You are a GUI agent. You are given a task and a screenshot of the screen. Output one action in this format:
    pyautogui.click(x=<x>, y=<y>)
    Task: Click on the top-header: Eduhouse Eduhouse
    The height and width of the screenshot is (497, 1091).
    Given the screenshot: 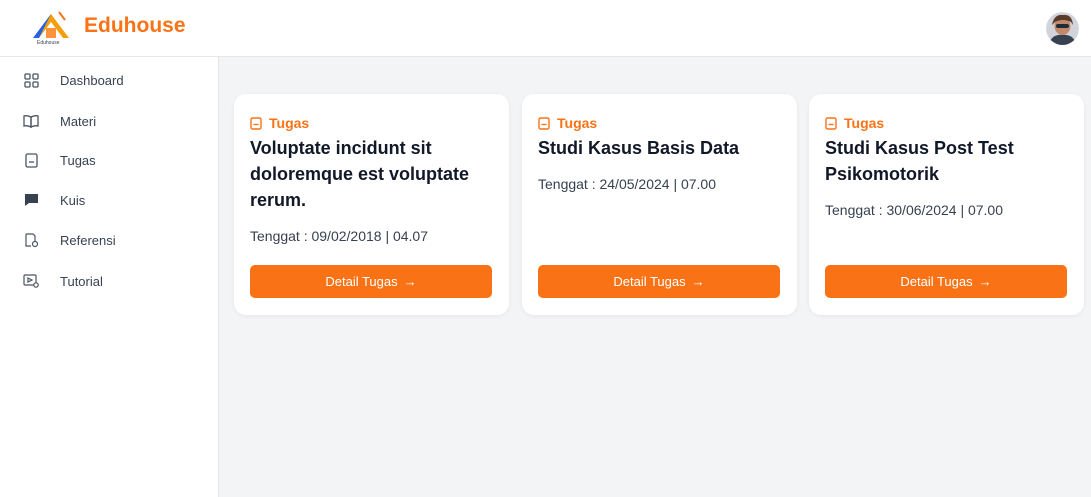 What is the action you would take?
    pyautogui.click(x=545, y=28)
    